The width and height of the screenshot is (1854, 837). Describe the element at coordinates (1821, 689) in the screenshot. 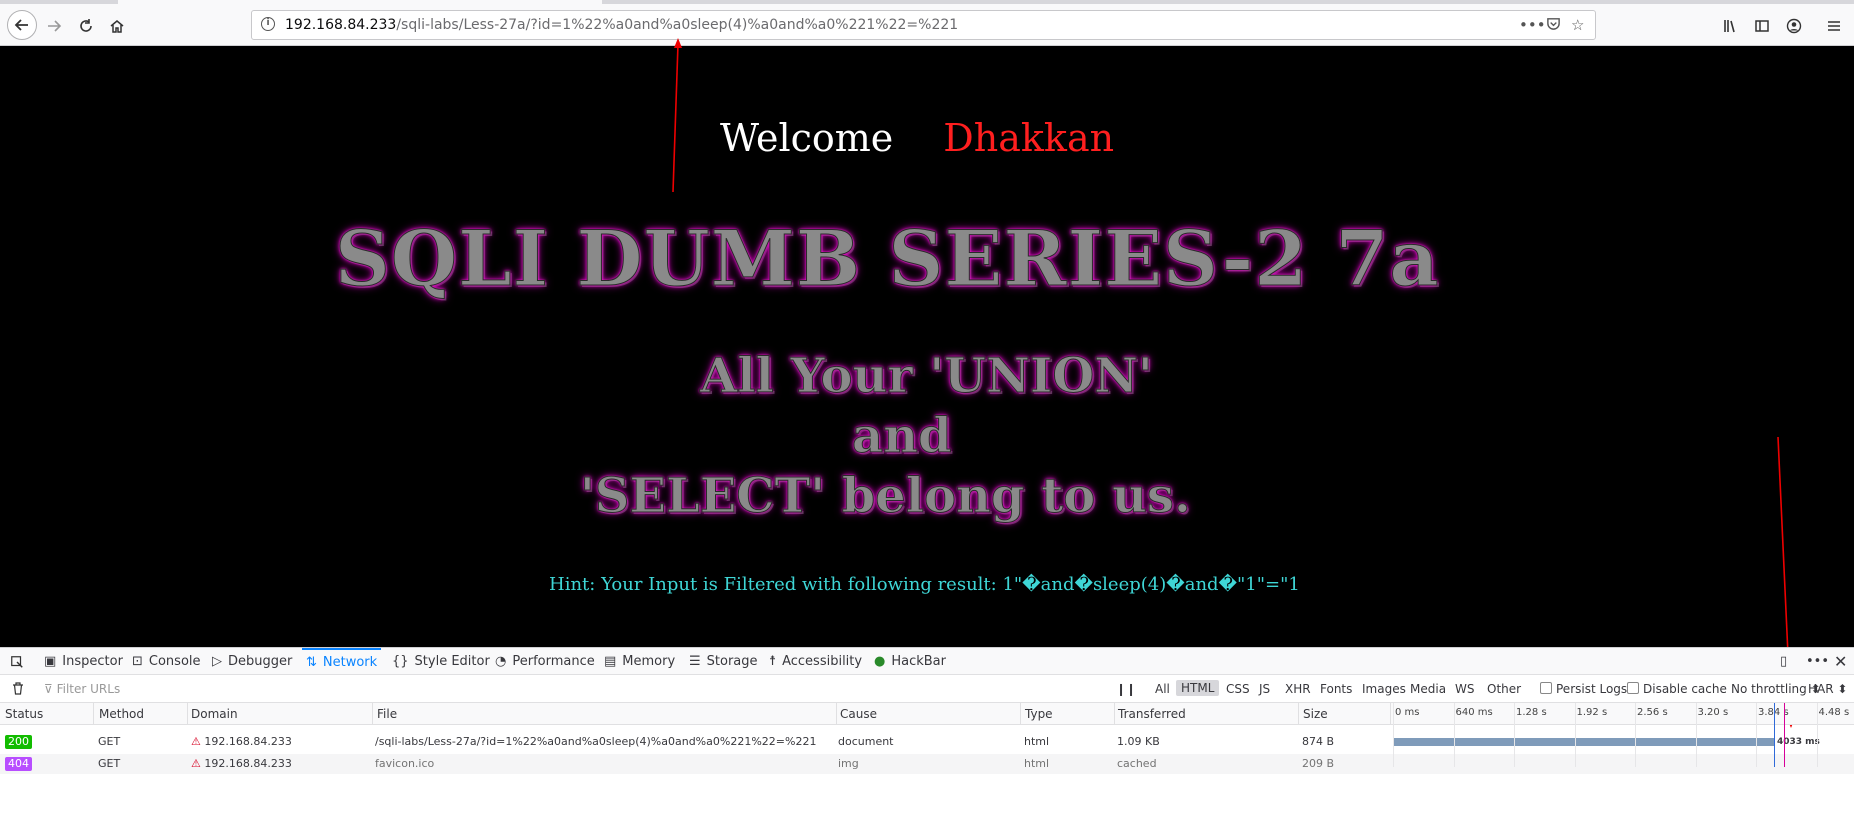

I see `har-label: HAR` at that location.